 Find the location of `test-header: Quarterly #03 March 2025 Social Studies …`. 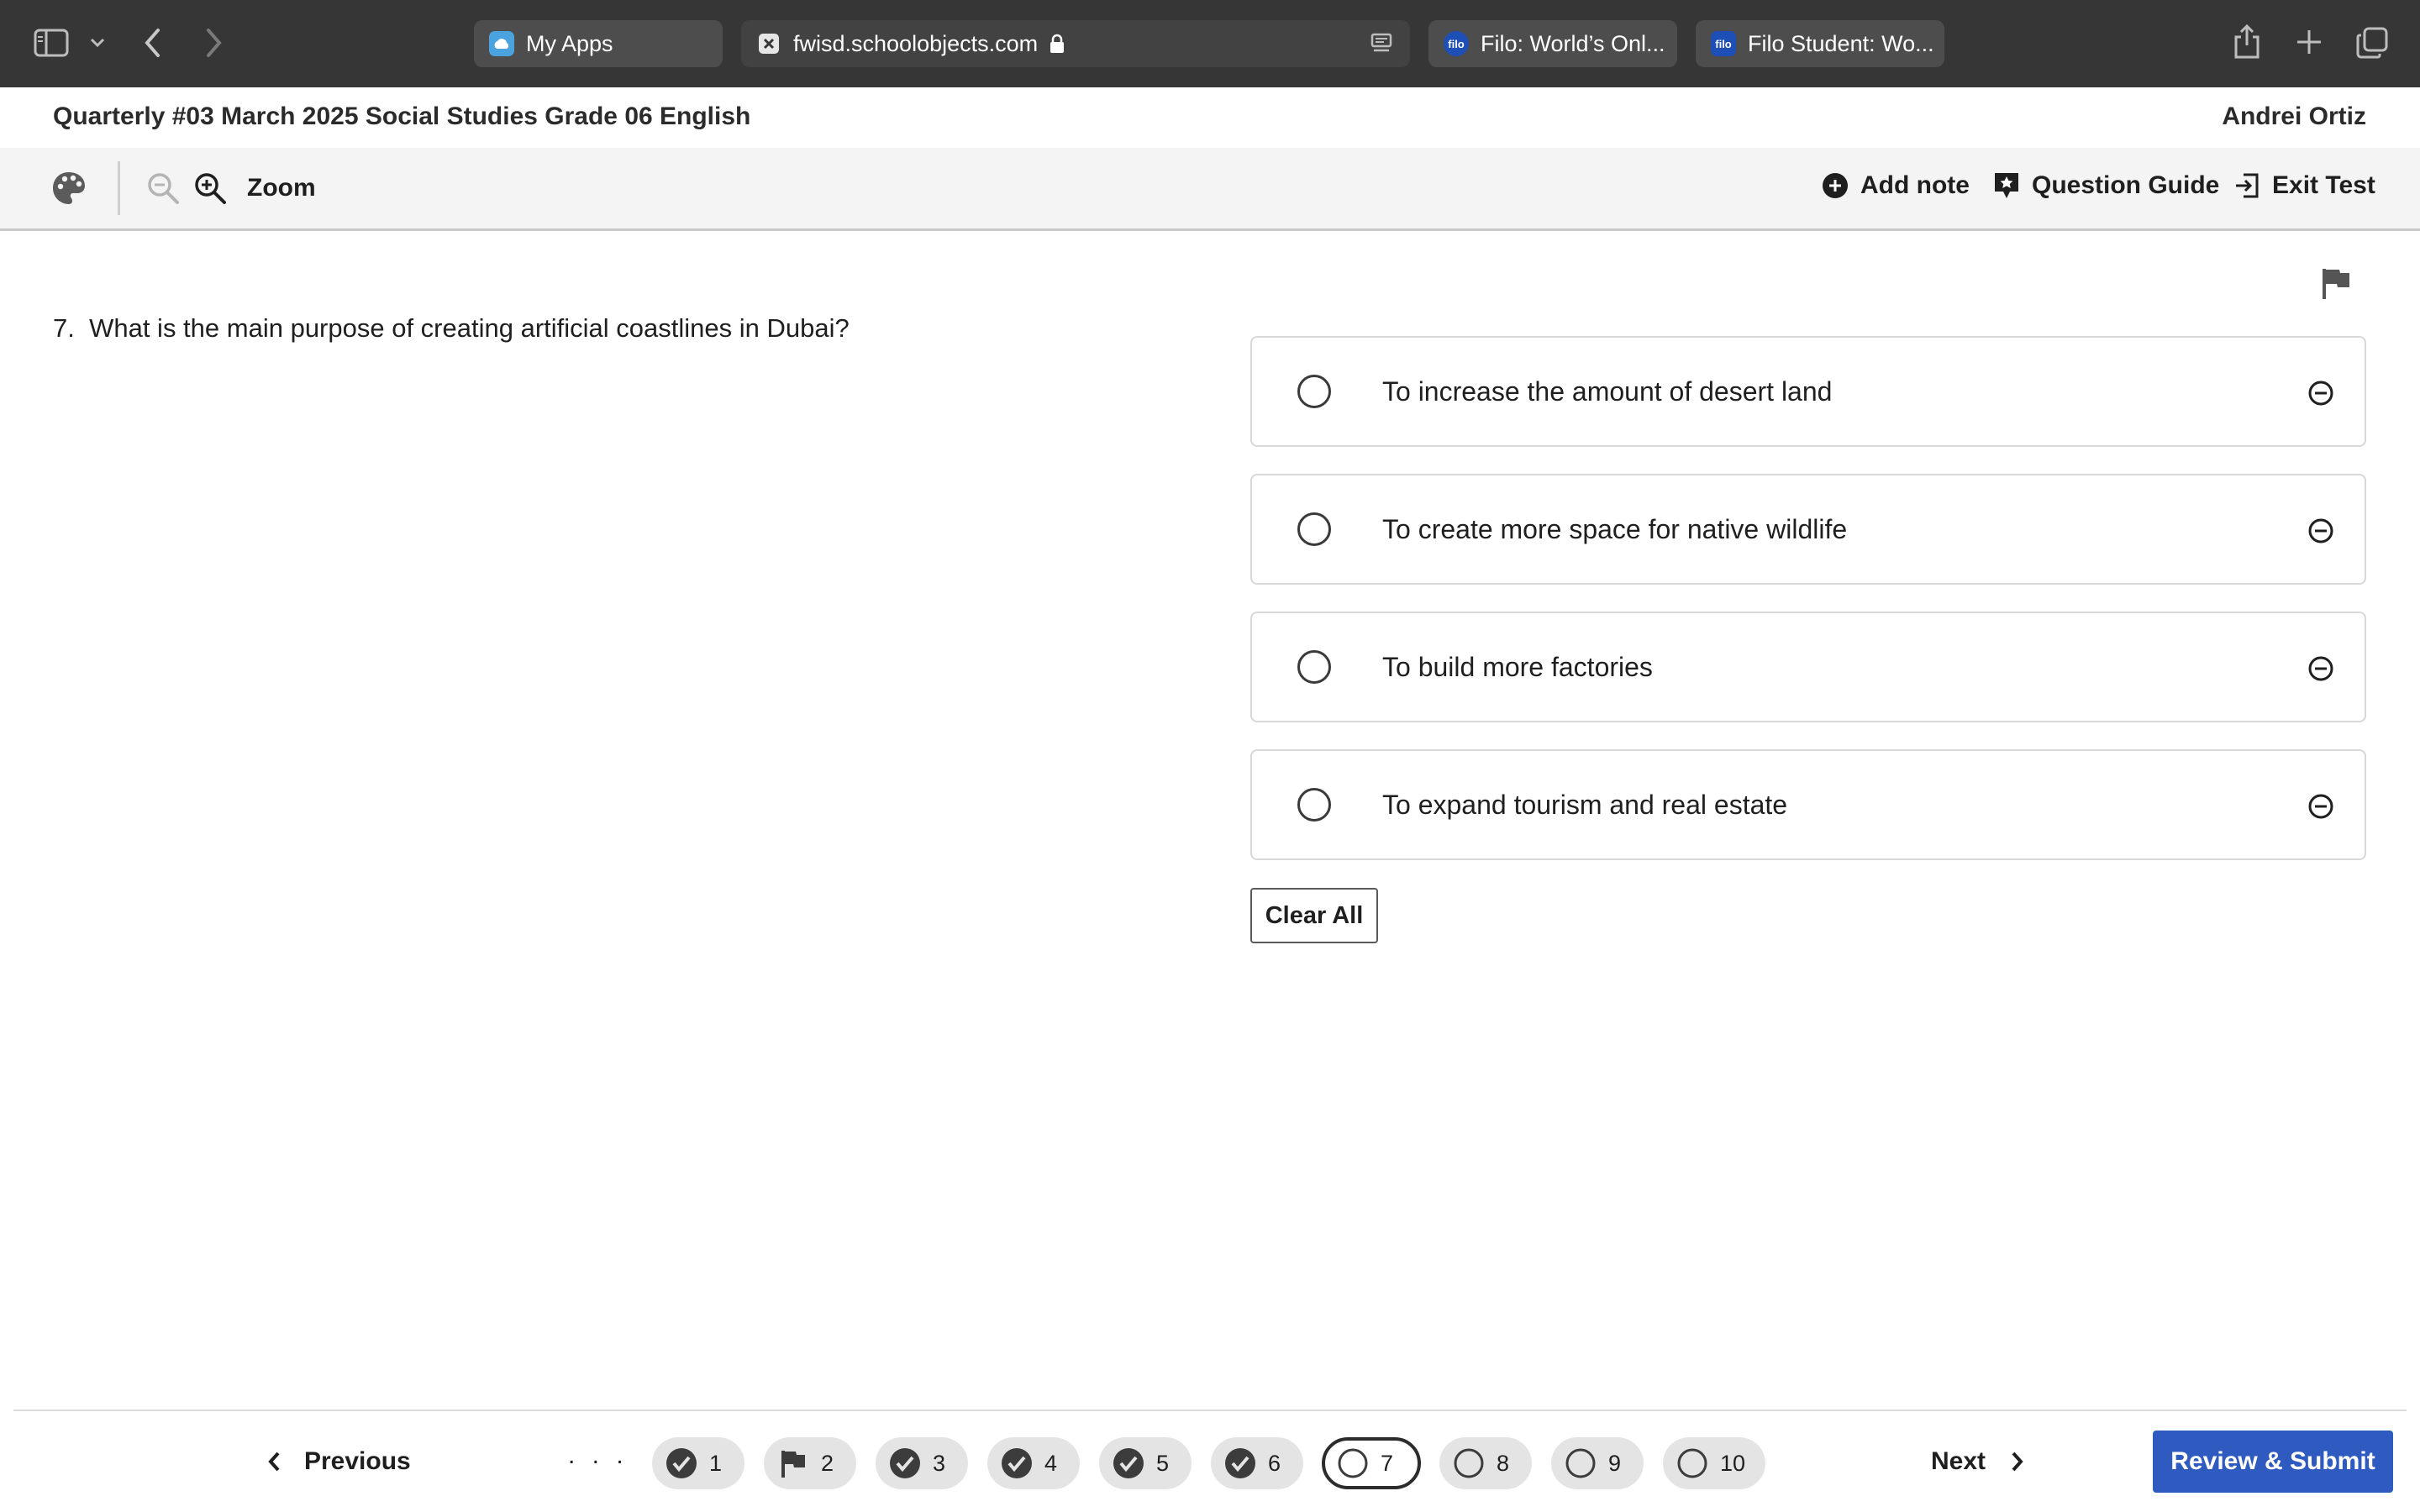

test-header: Quarterly #03 March 2025 Social Studies … is located at coordinates (1210, 117).